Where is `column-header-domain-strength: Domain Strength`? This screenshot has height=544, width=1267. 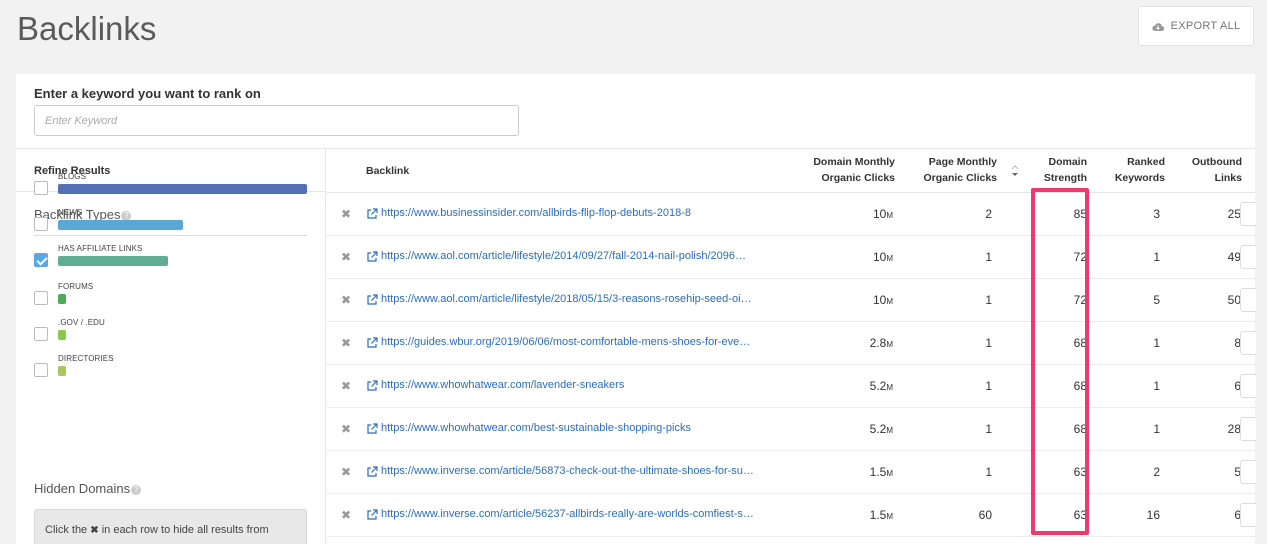 column-header-domain-strength: Domain Strength is located at coordinates (1057, 170).